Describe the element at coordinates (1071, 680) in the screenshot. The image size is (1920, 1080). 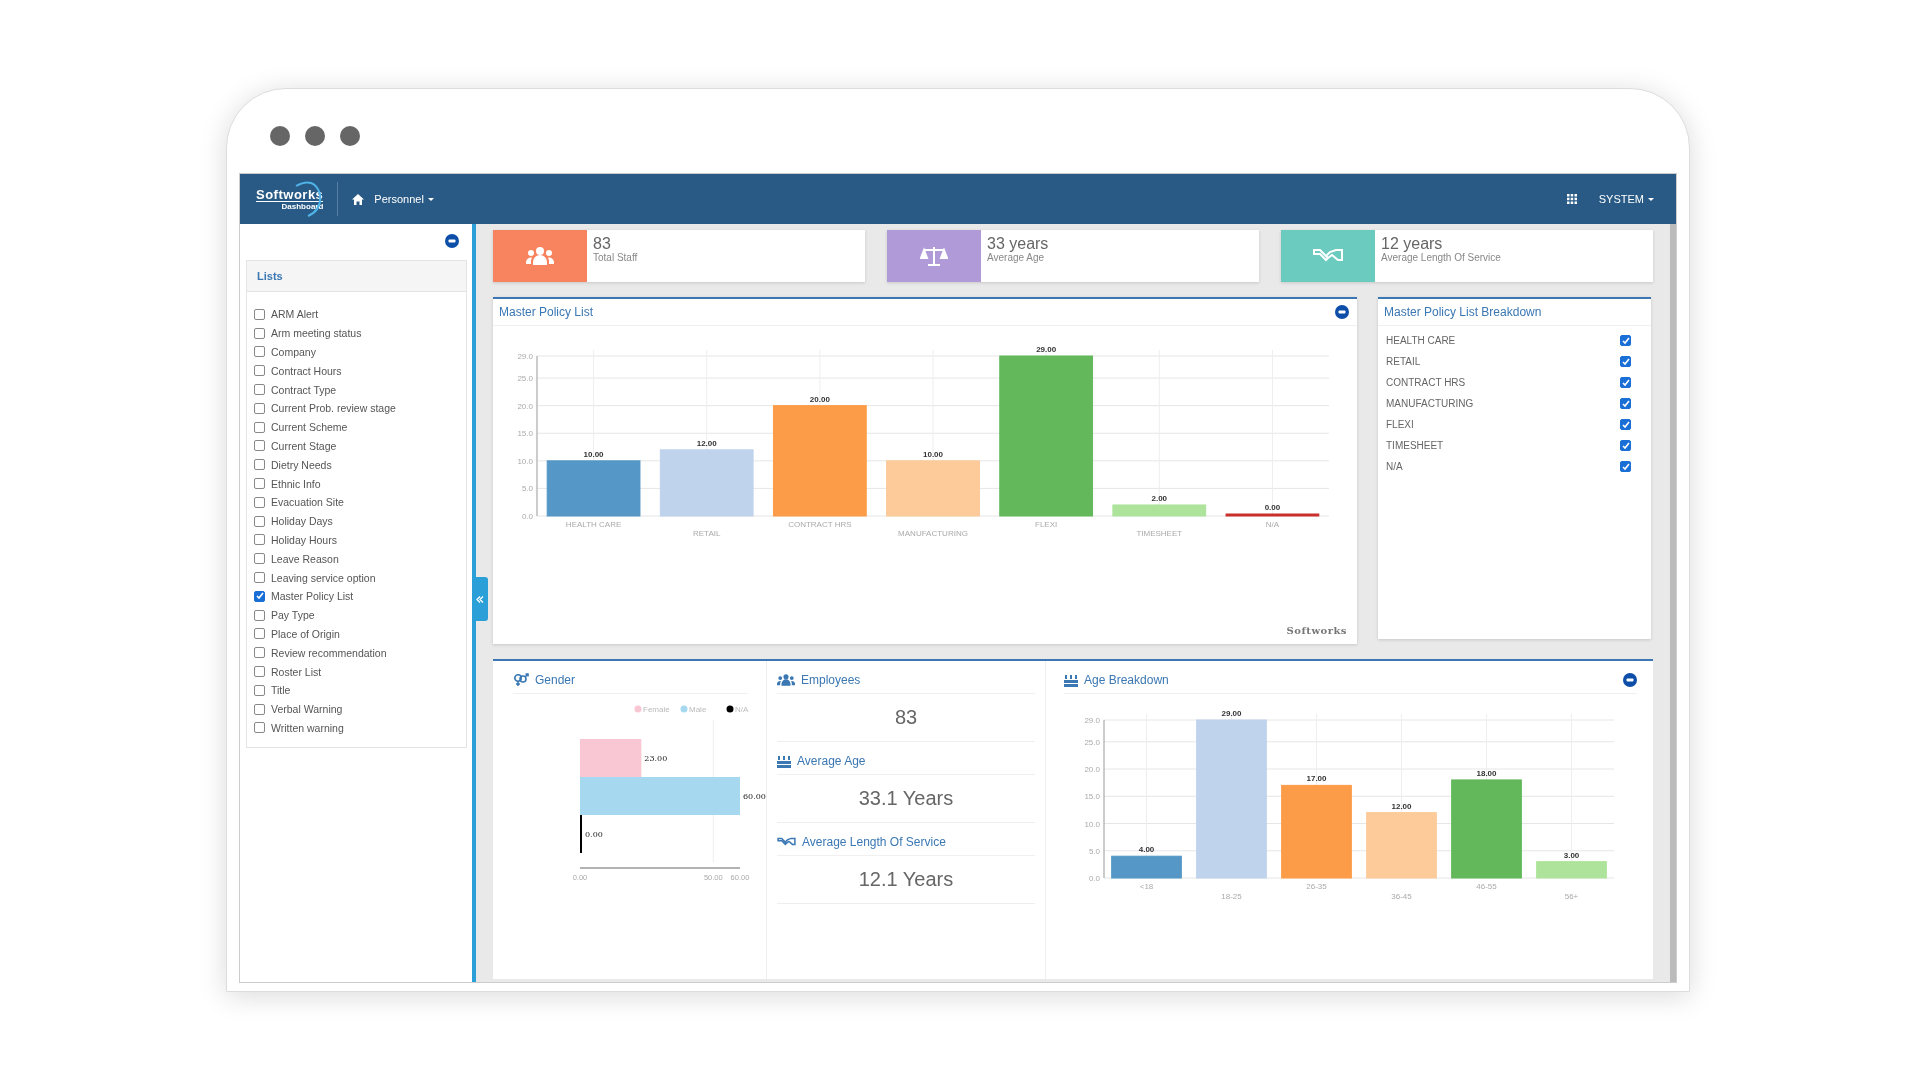
I see `cake-icon` at that location.